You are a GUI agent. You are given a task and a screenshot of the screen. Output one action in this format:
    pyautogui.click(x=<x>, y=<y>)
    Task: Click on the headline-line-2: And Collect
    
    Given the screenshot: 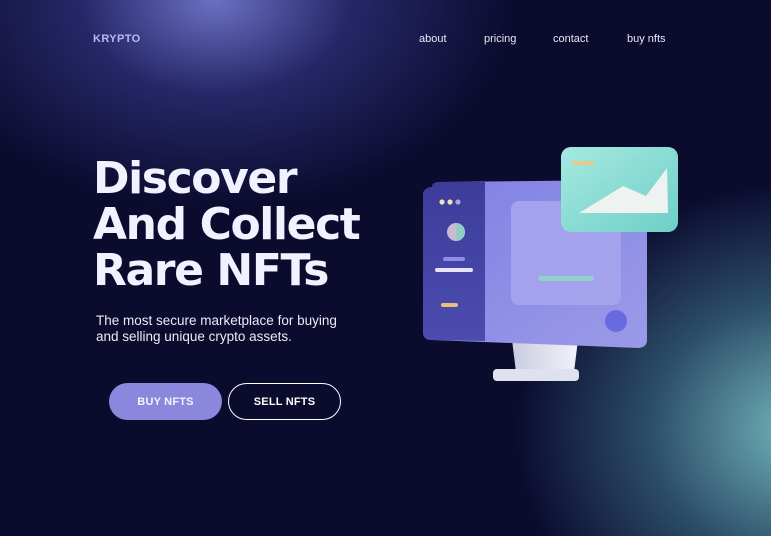 What is the action you would take?
    pyautogui.click(x=227, y=224)
    